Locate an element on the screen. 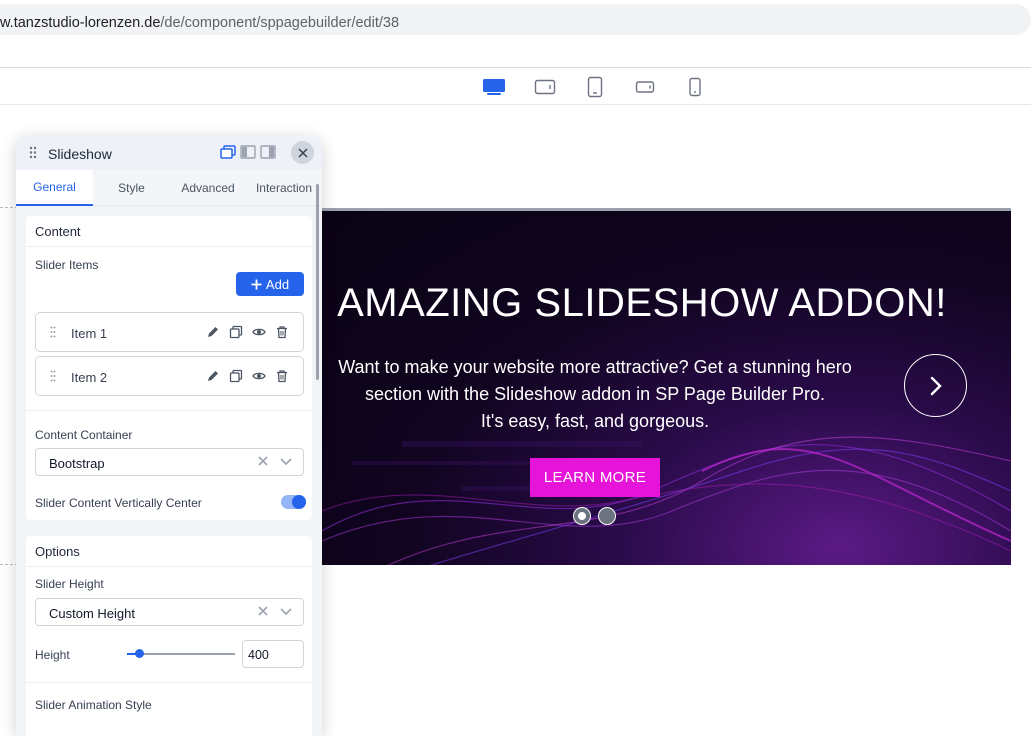 The height and width of the screenshot is (736, 1031). content-container-select: Bootstrap is located at coordinates (169, 462).